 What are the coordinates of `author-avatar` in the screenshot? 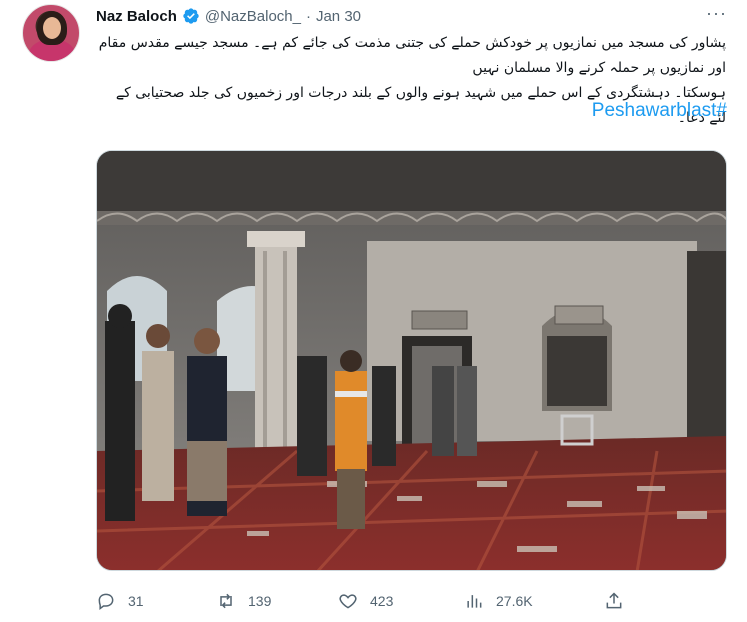 It's located at (51, 33).